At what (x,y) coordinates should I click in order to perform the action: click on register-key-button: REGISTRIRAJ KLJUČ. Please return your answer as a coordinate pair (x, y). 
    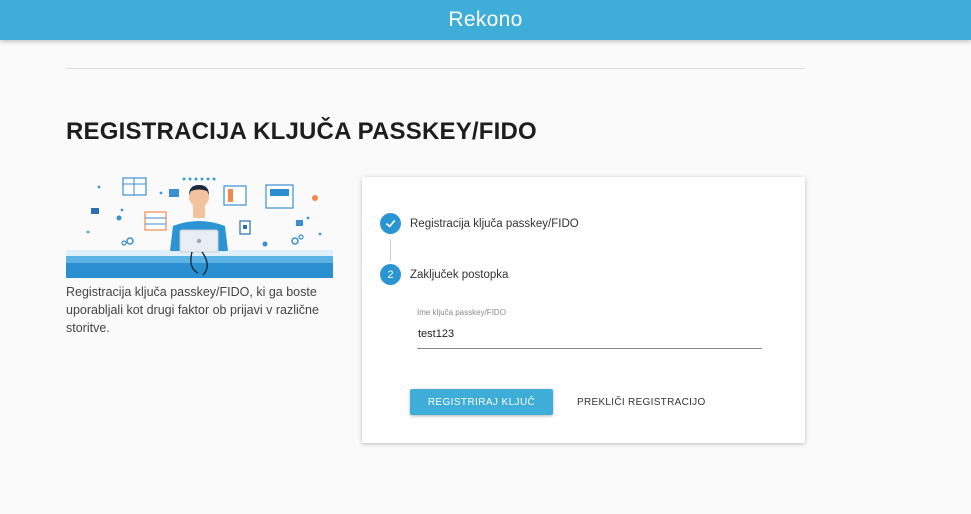
    Looking at the image, I should click on (481, 402).